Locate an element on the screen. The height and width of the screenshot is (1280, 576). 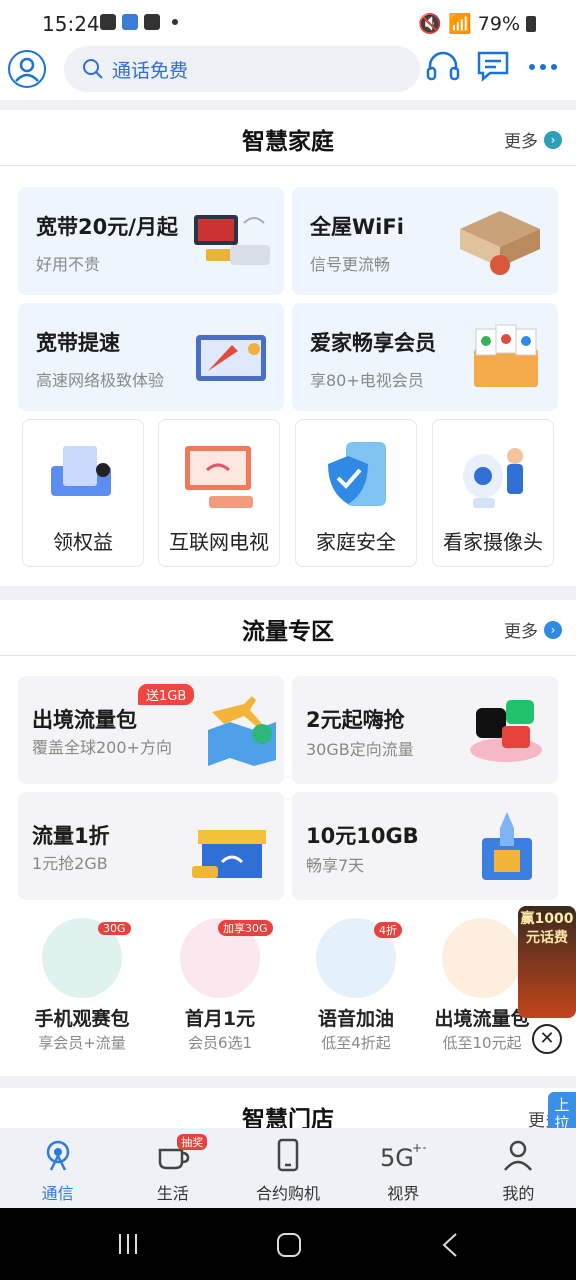
floating-ad: 赢1000元话费 is located at coordinates (547, 962).